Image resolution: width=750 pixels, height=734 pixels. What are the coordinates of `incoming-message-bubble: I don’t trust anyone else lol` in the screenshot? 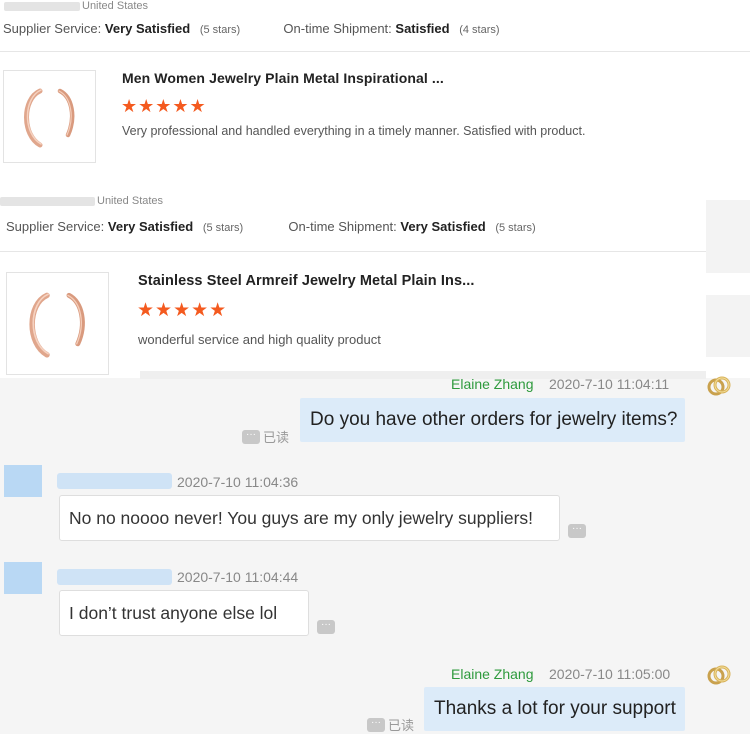 It's located at (184, 613).